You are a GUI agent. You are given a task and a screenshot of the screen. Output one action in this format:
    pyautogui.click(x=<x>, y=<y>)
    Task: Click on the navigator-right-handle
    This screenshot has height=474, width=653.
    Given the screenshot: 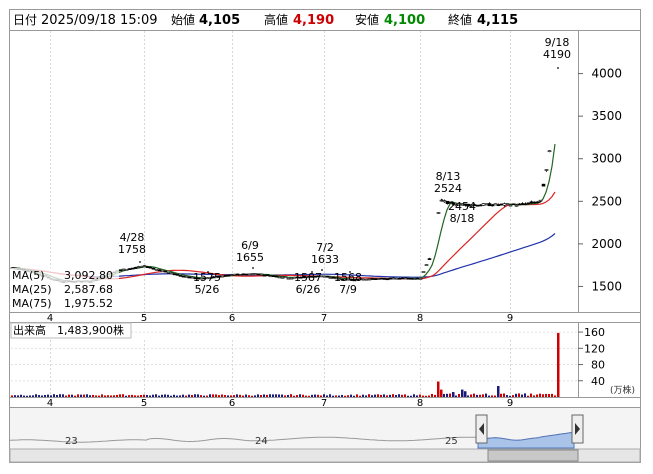 What is the action you would take?
    pyautogui.click(x=577, y=429)
    